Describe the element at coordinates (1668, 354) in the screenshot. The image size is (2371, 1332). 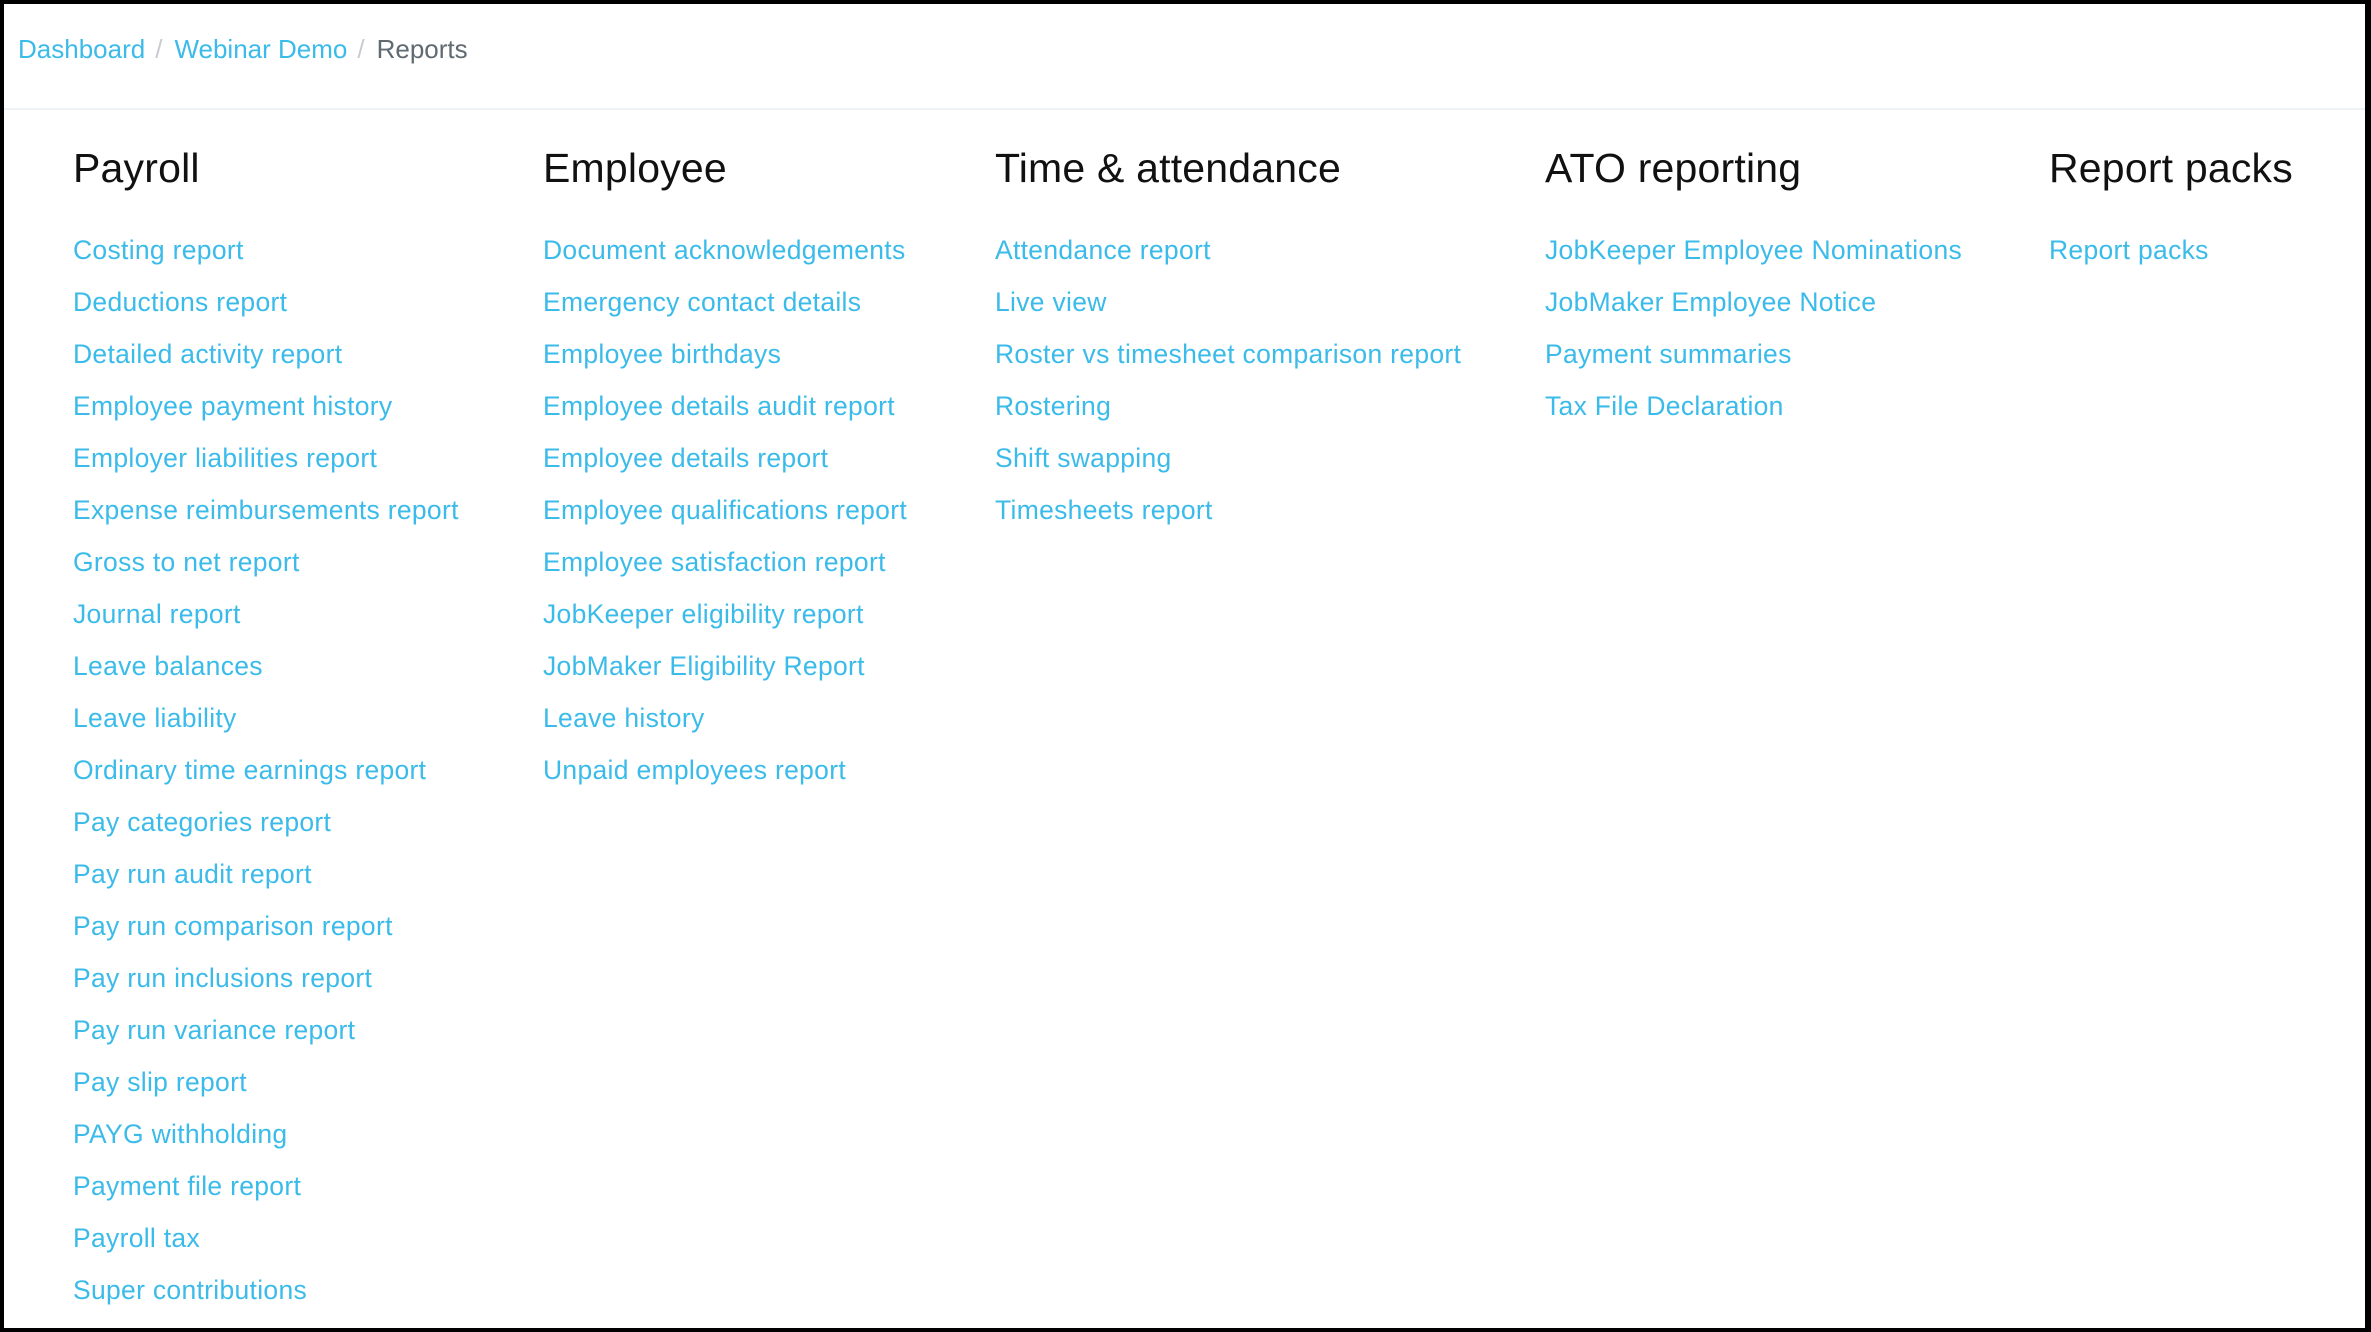
I see `report-link: Payment summaries` at that location.